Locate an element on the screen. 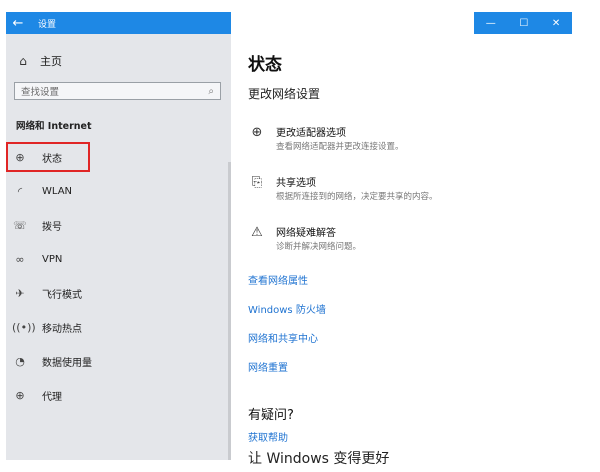 The height and width of the screenshot is (472, 600). vpn-icon: ∞ is located at coordinates (20, 259).